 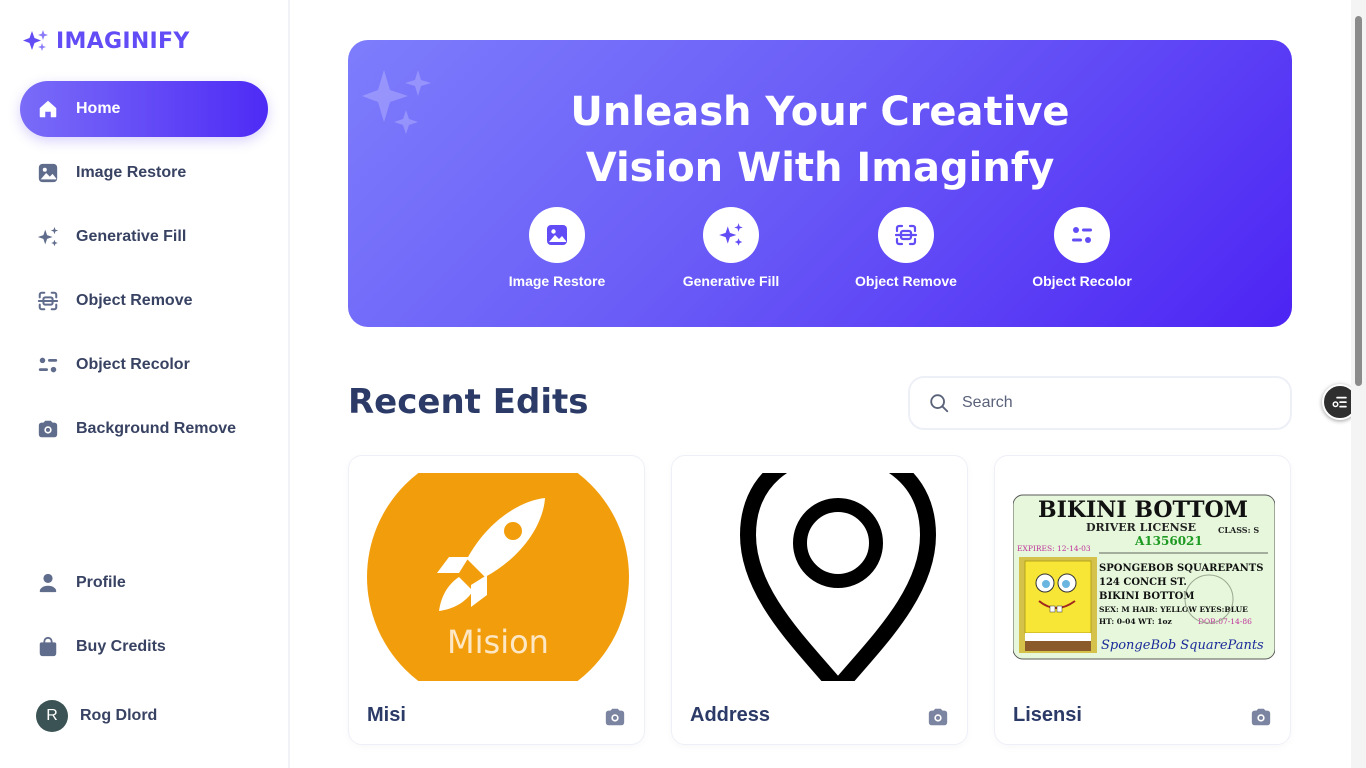 I want to click on tool-image-restore: Image Restore, so click(x=557, y=248).